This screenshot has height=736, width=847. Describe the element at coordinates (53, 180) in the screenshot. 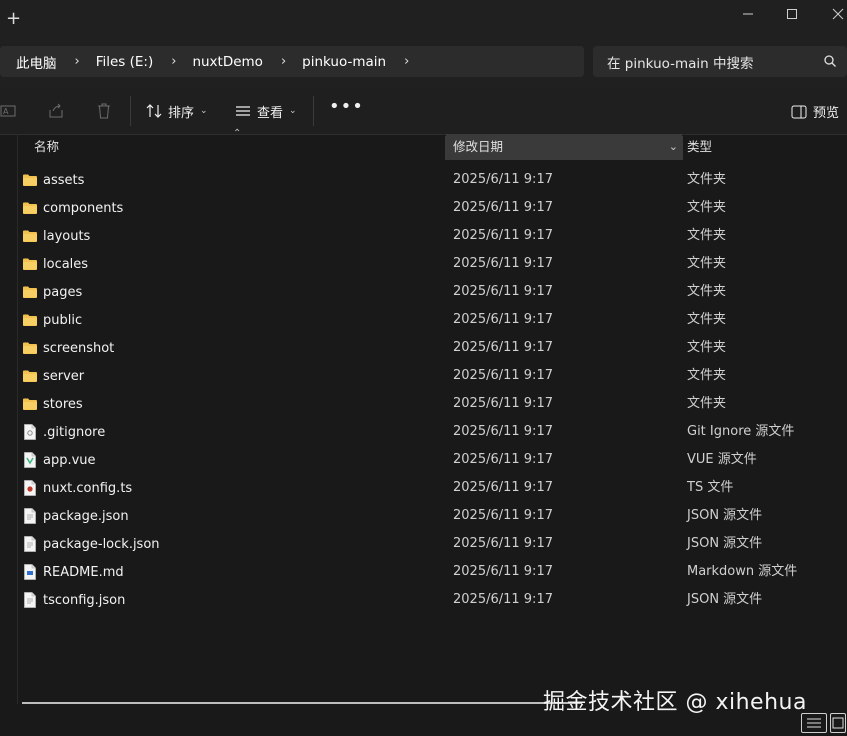

I see `file-name-cell: assets` at that location.